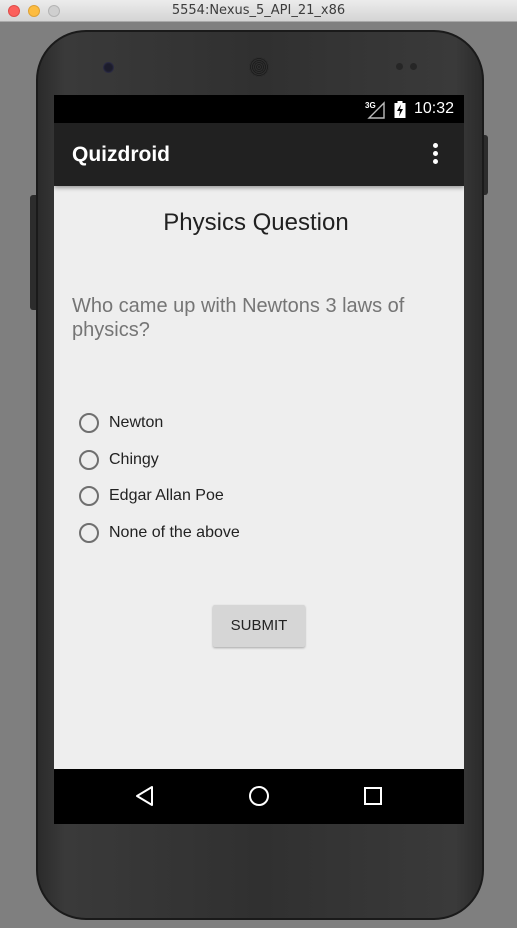 This screenshot has height=928, width=517. Describe the element at coordinates (370, 105) in the screenshot. I see `svg-text: 3G` at that location.